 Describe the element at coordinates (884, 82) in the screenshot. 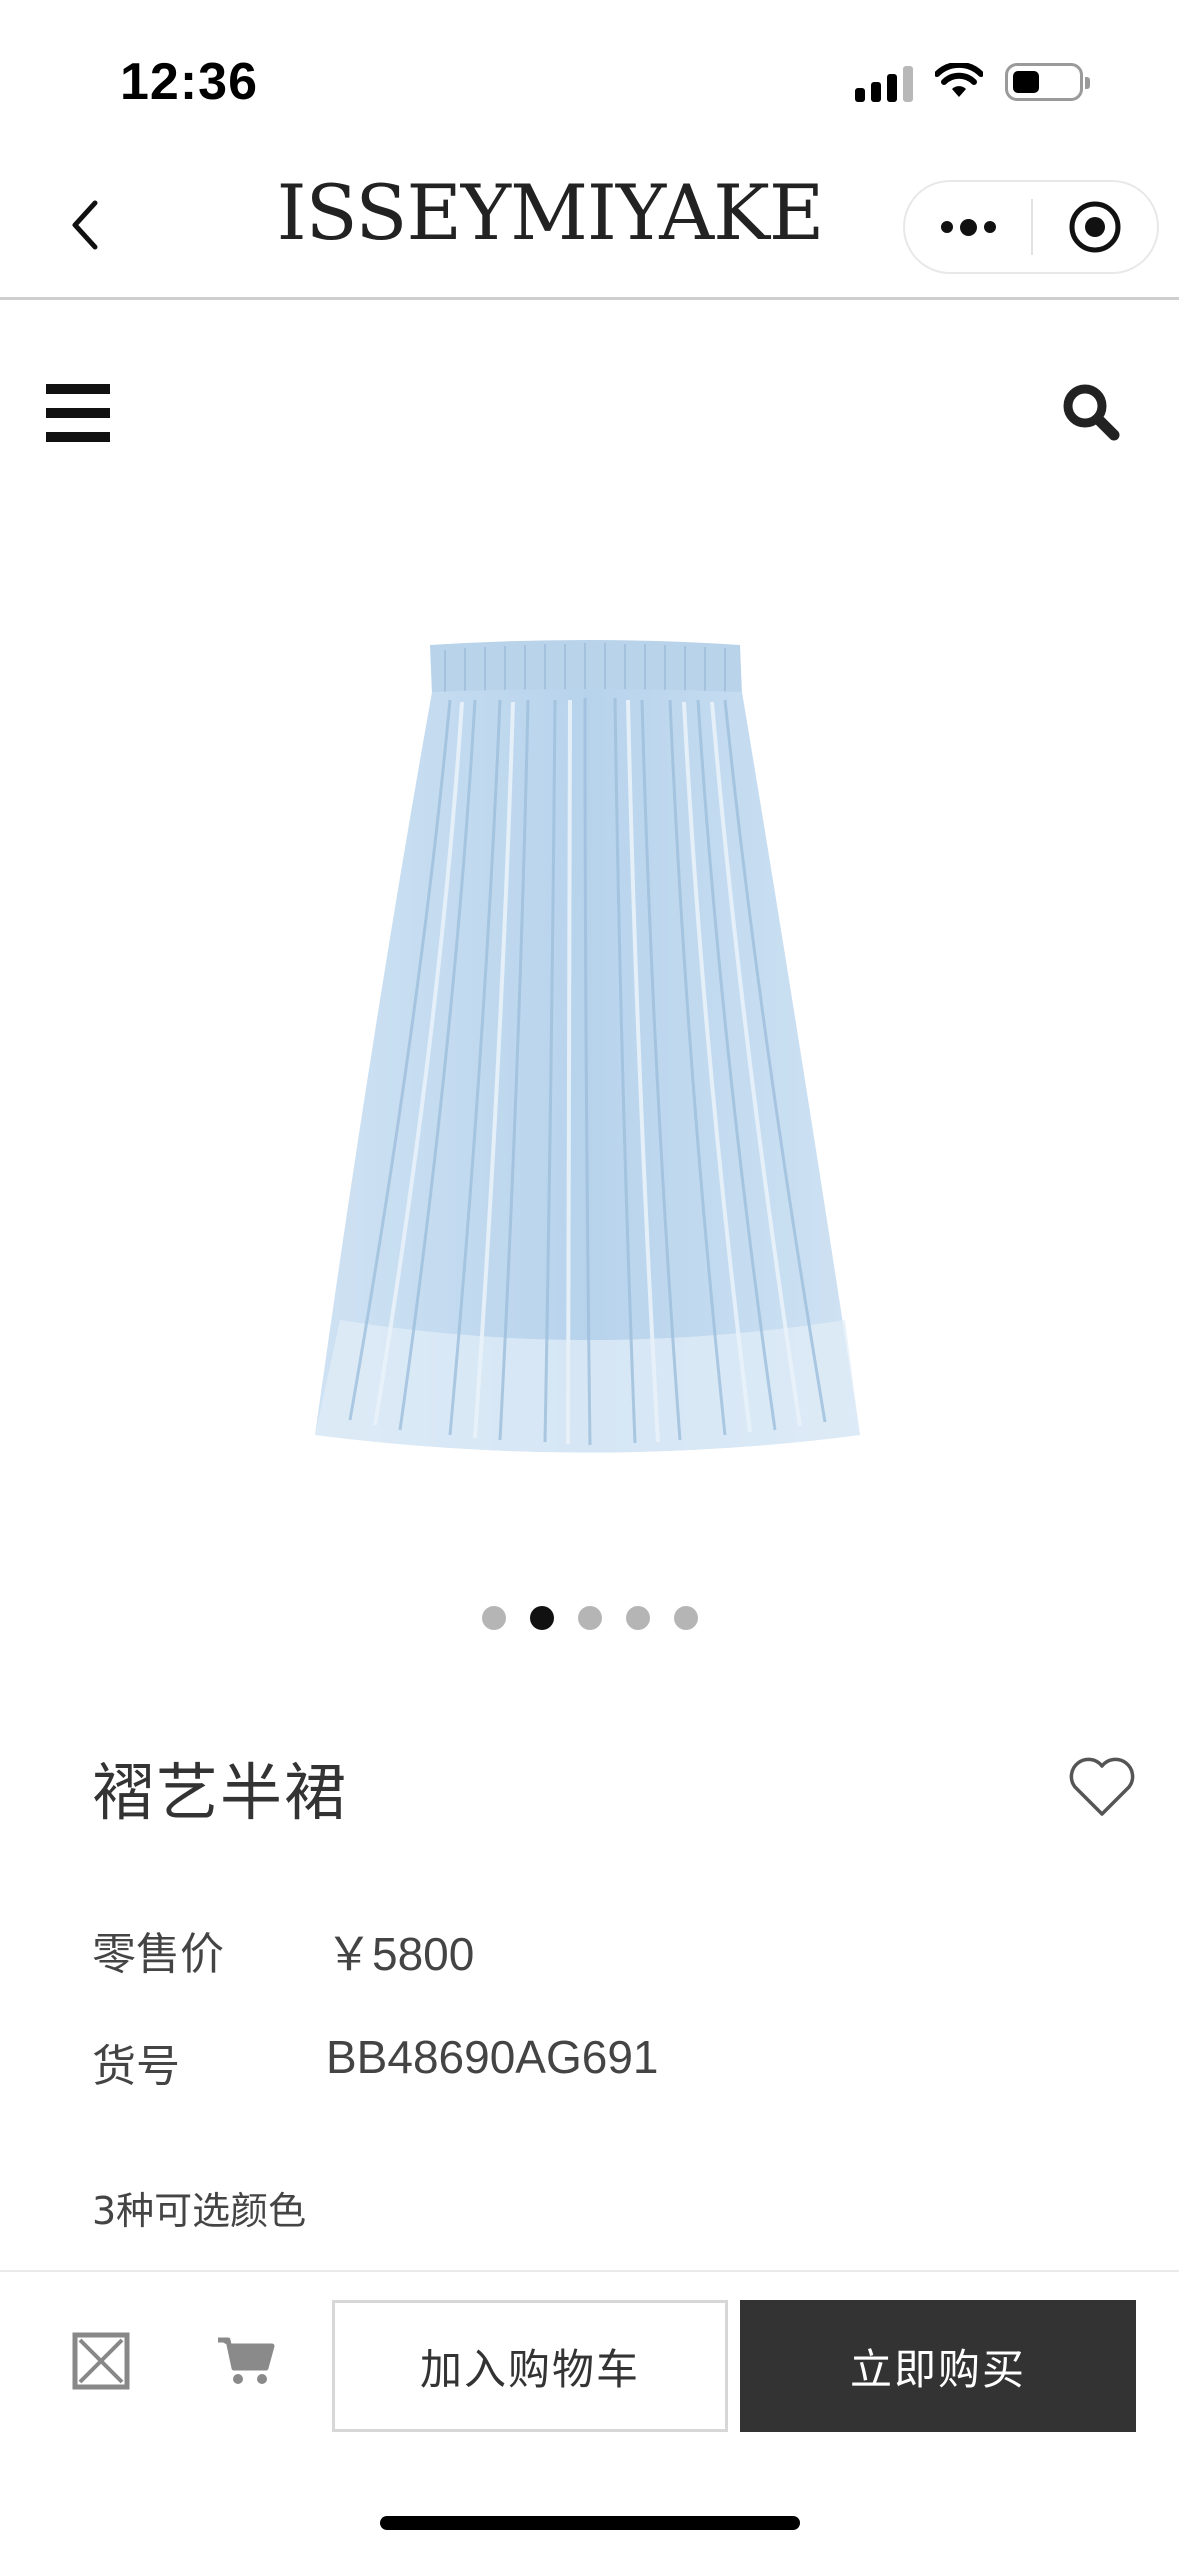

I see `cellular-signal-icon` at that location.